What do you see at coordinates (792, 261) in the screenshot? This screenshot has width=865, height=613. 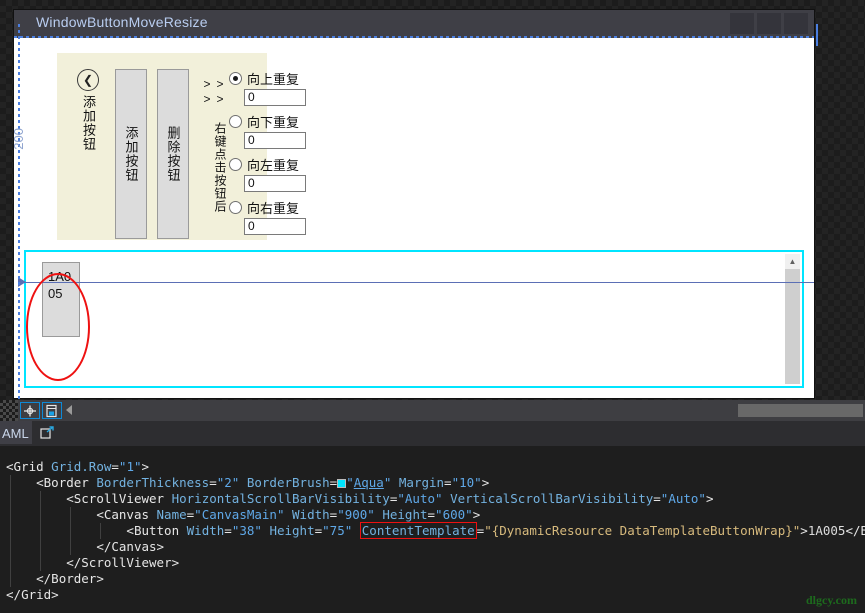 I see `chevron-up-icon: ▲` at bounding box center [792, 261].